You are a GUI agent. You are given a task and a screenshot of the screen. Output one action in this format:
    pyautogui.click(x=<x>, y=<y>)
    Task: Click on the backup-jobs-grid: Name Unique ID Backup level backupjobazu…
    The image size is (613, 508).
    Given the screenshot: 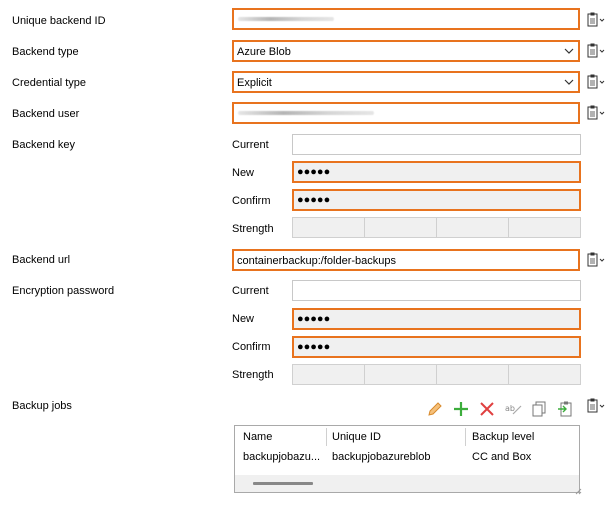 What is the action you would take?
    pyautogui.click(x=407, y=459)
    